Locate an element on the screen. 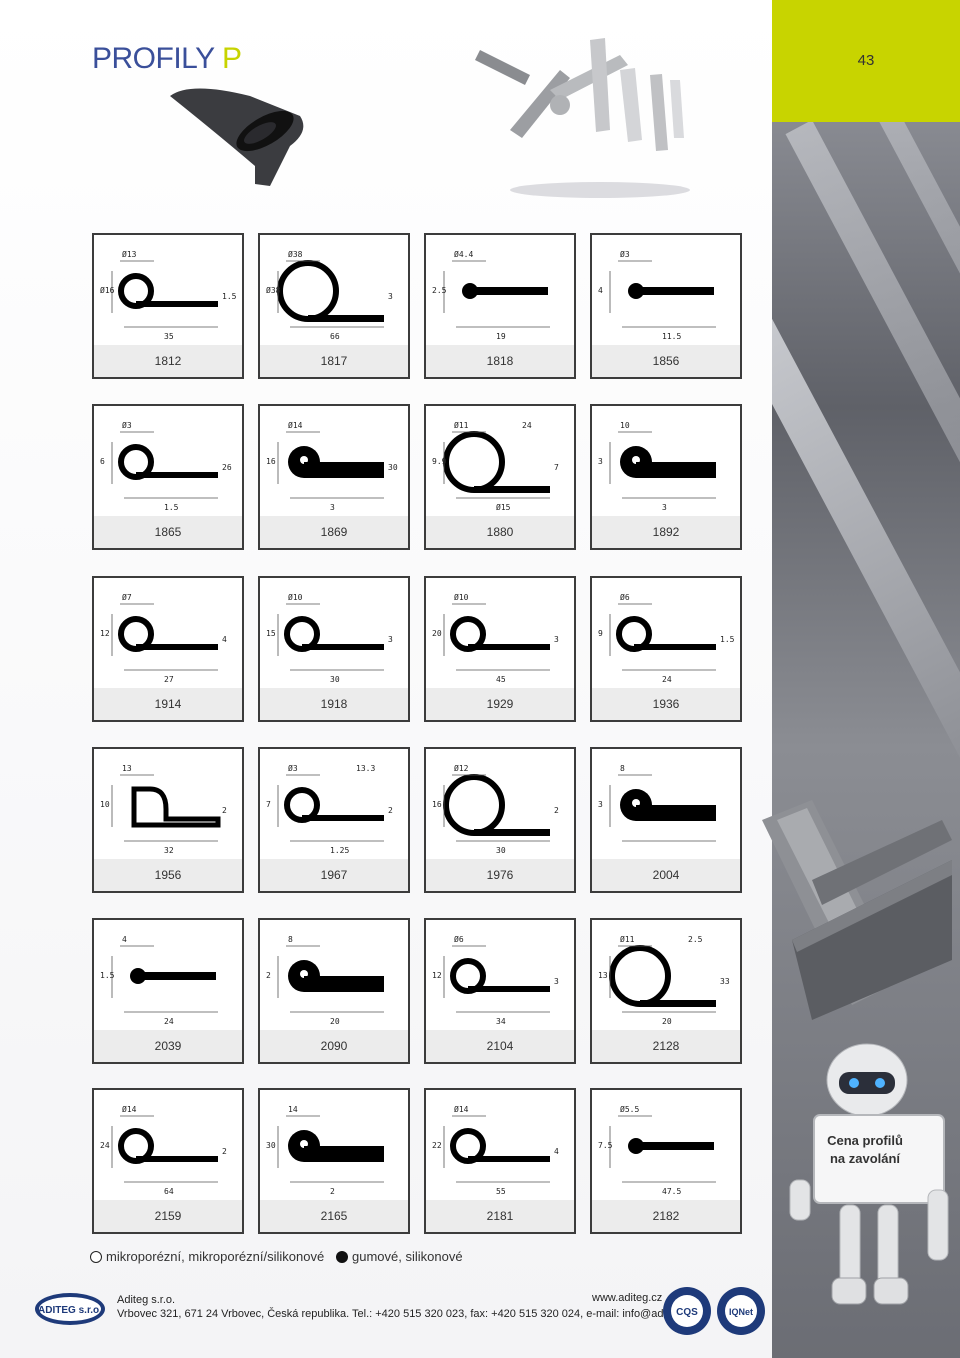 The width and height of the screenshot is (960, 1358). profile-cross-section: 8 2 20 is located at coordinates (325, 980).